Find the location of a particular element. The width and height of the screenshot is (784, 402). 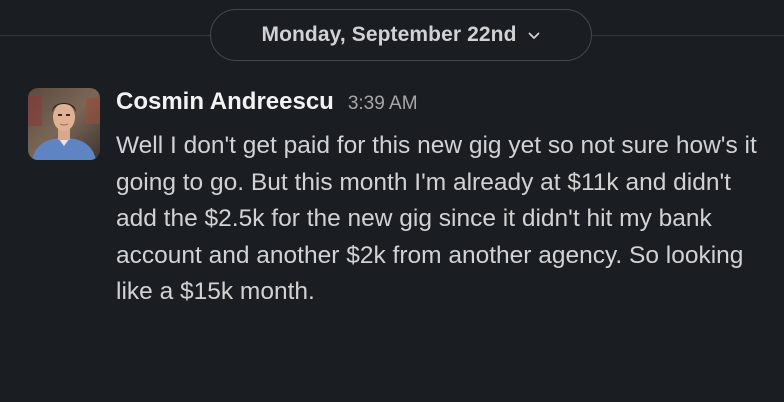

chevron-down-icon is located at coordinates (534, 36).